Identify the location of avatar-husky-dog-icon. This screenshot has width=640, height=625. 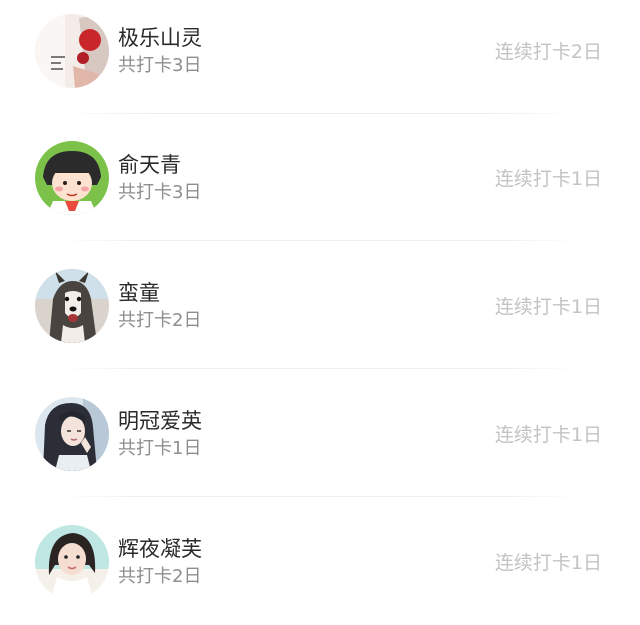
(72, 306).